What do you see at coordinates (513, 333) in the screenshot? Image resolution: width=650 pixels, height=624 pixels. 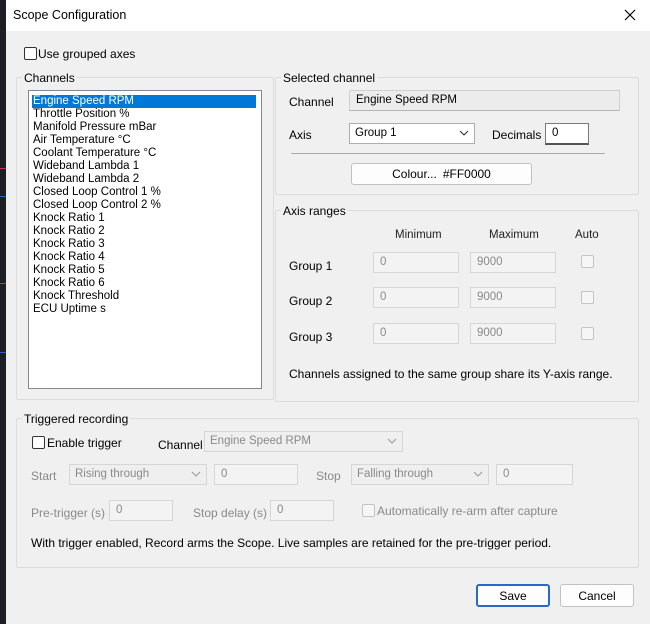 I see `group-3-max-input: 9000` at bounding box center [513, 333].